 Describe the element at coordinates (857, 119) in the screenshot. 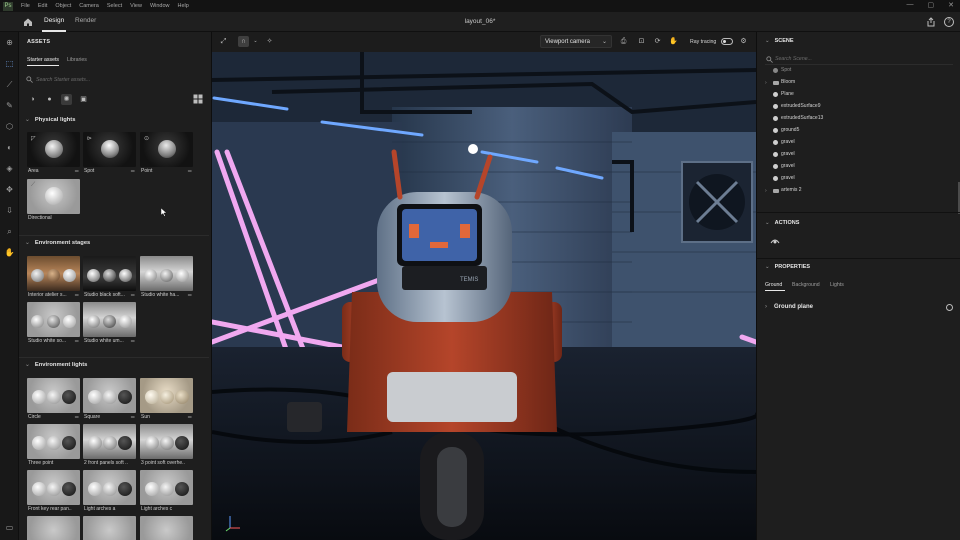

I see `scene-tree-item: extrudedSurface13` at that location.